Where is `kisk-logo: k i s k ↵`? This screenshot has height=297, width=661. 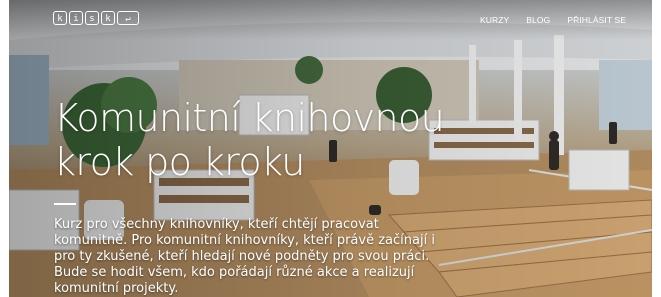 kisk-logo: k i s k ↵ is located at coordinates (96, 18).